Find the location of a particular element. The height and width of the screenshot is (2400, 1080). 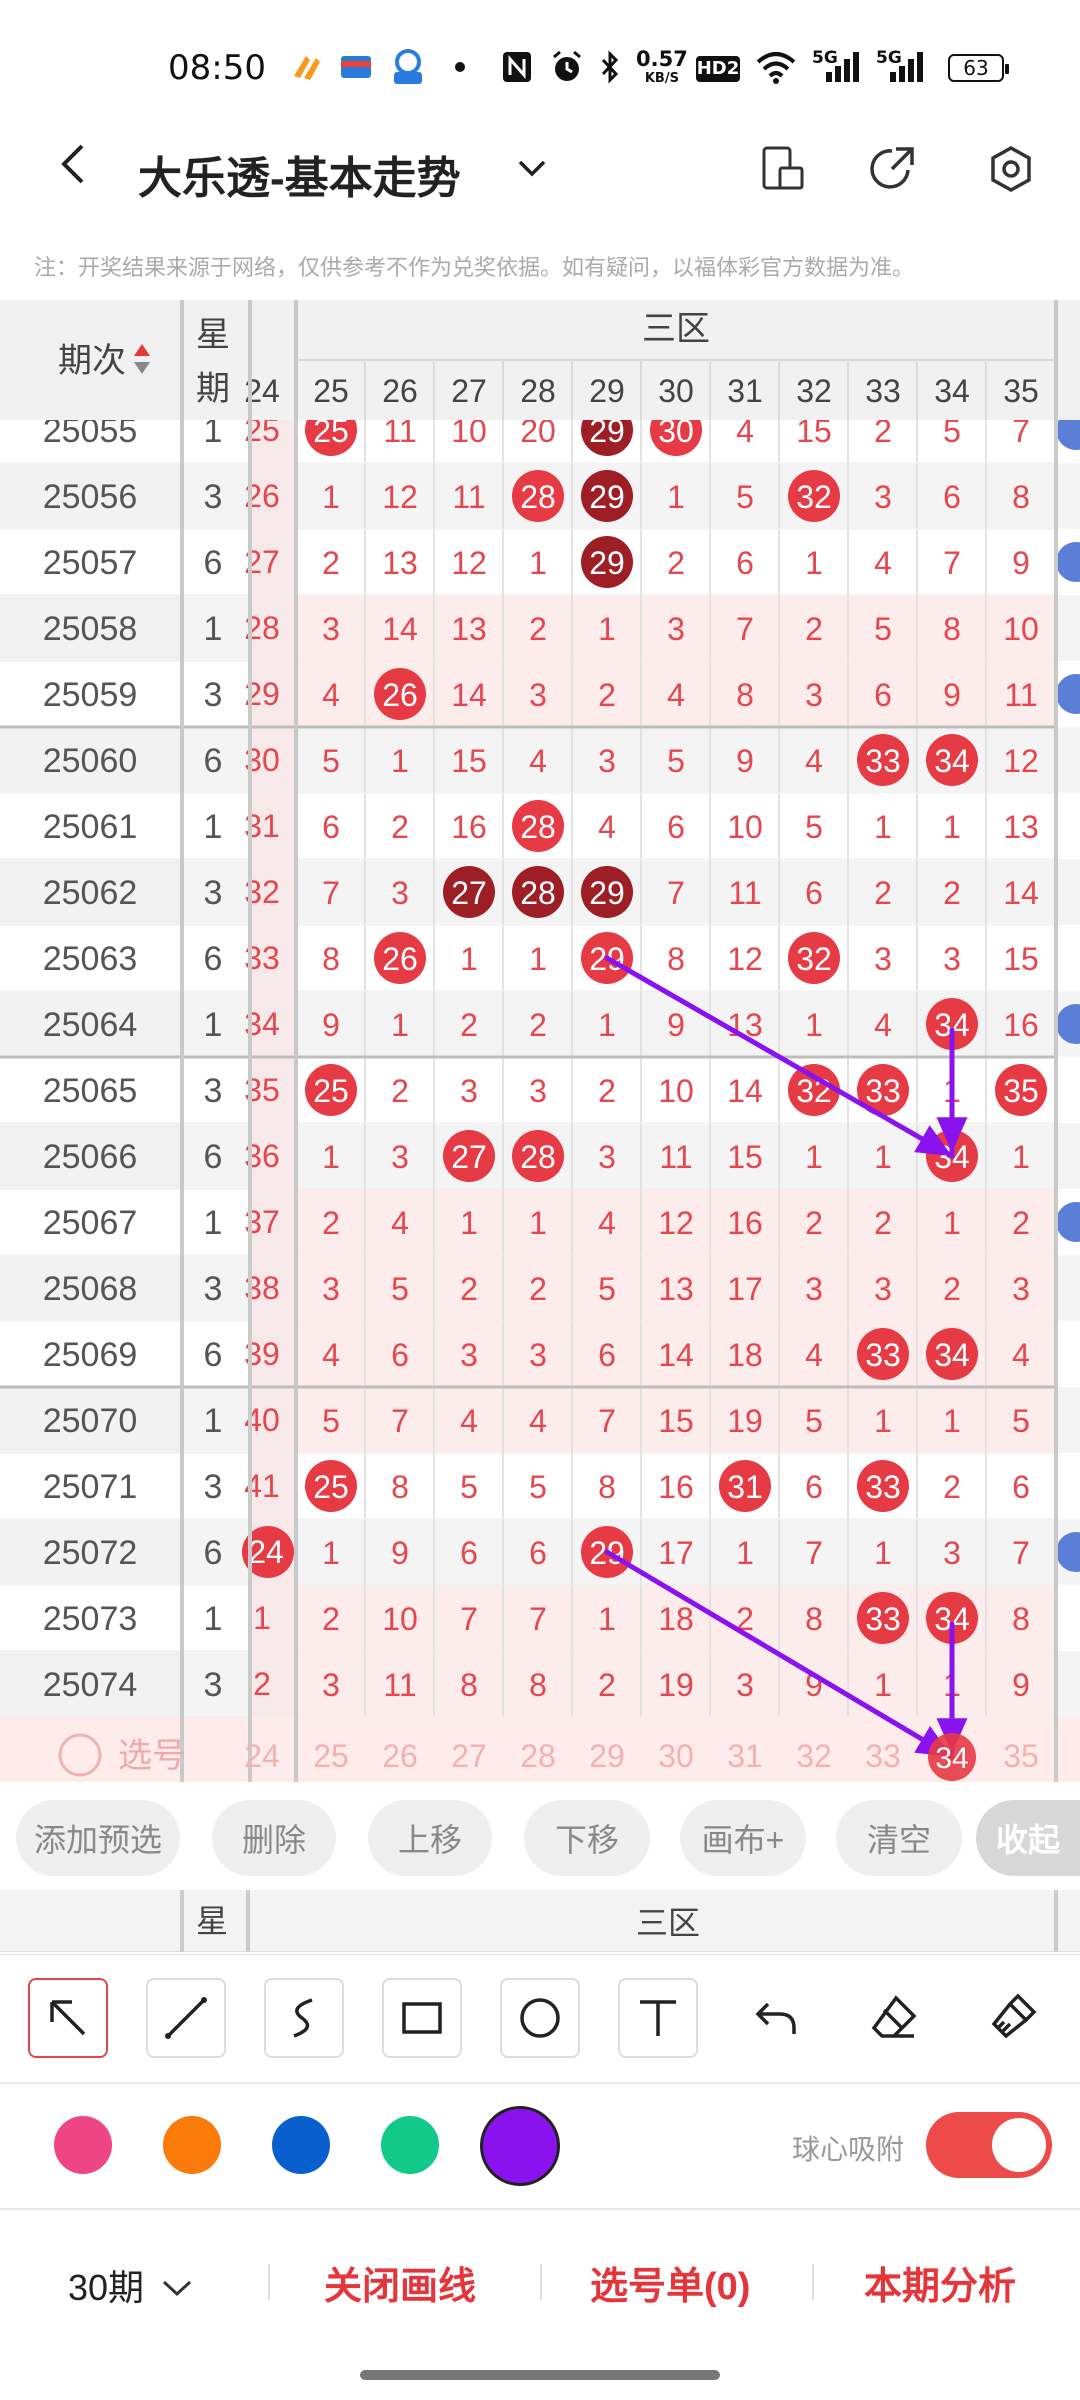

close-lines-button: 关闭画线 is located at coordinates (400, 2282).